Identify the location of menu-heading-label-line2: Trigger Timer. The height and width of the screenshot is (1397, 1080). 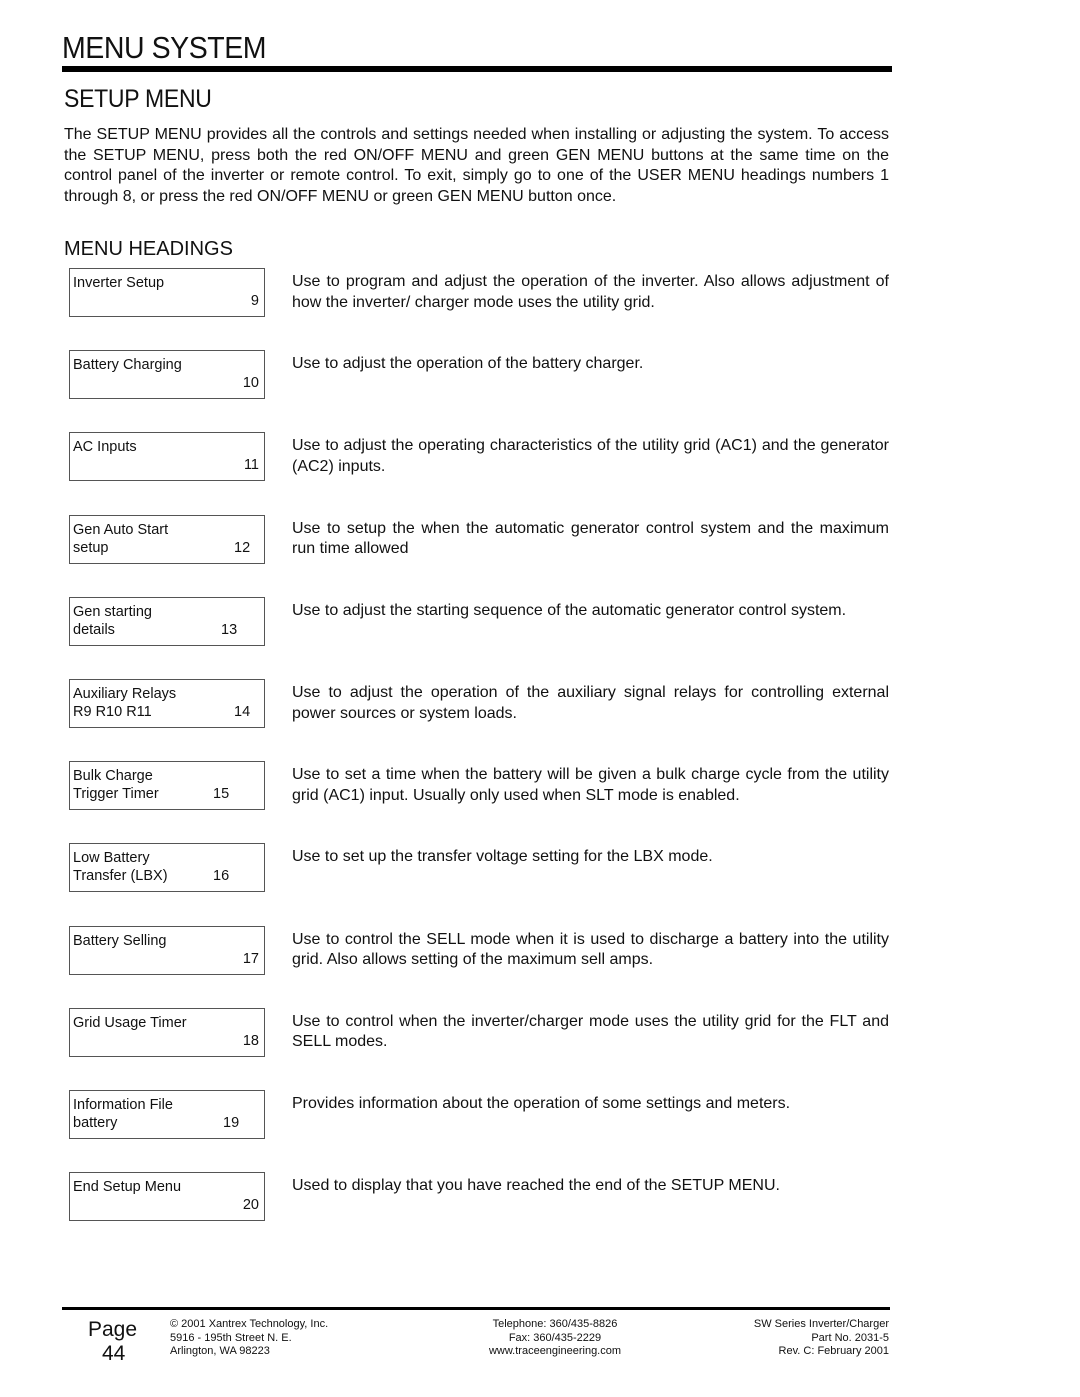
(116, 794).